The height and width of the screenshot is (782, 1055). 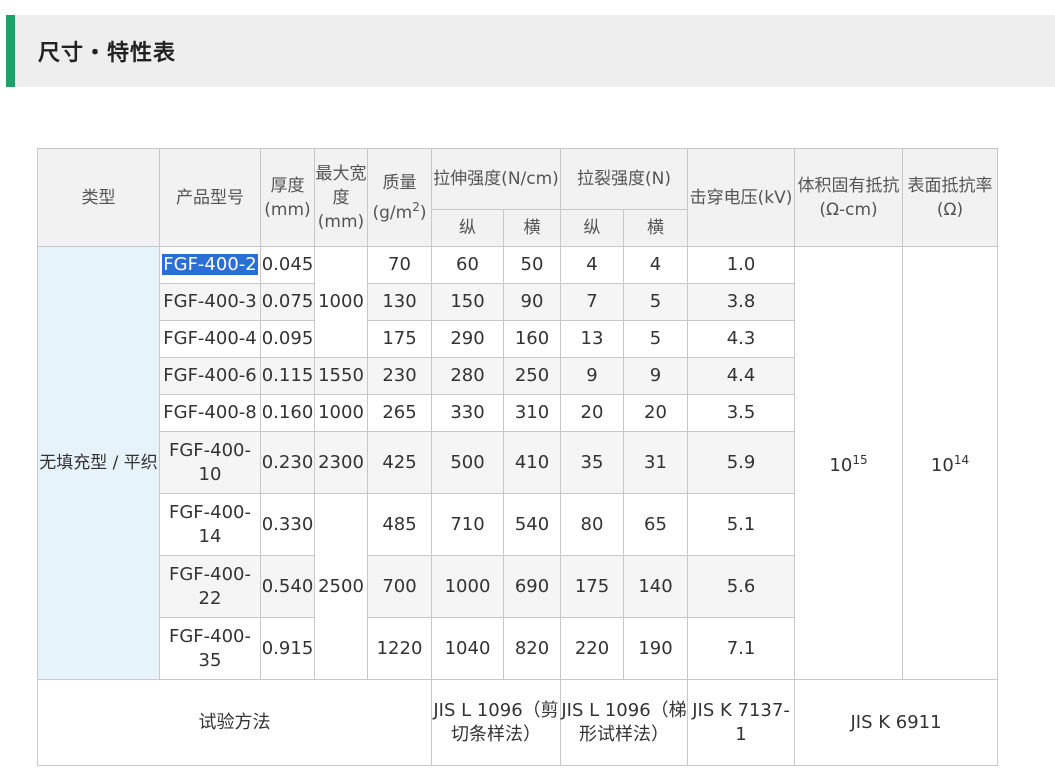 I want to click on model-cell: FGF-400-8, so click(x=210, y=413).